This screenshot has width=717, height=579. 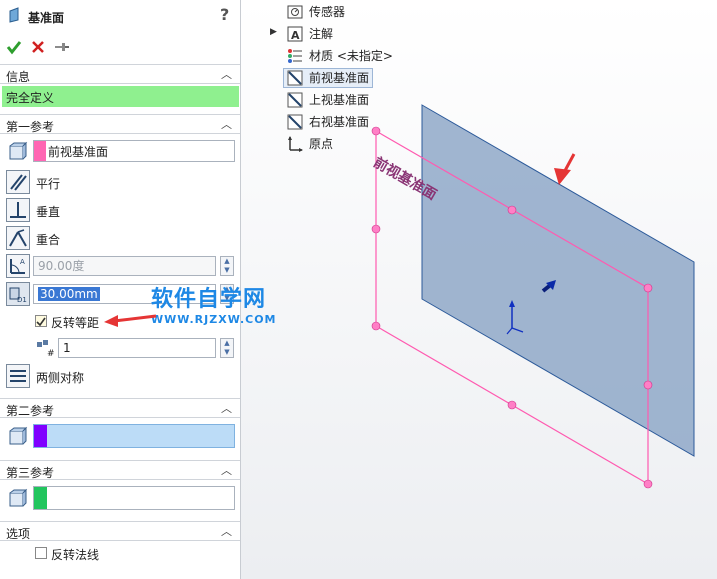 What do you see at coordinates (120, 124) in the screenshot?
I see `first-ref-section-header: 第一参考 ︿` at bounding box center [120, 124].